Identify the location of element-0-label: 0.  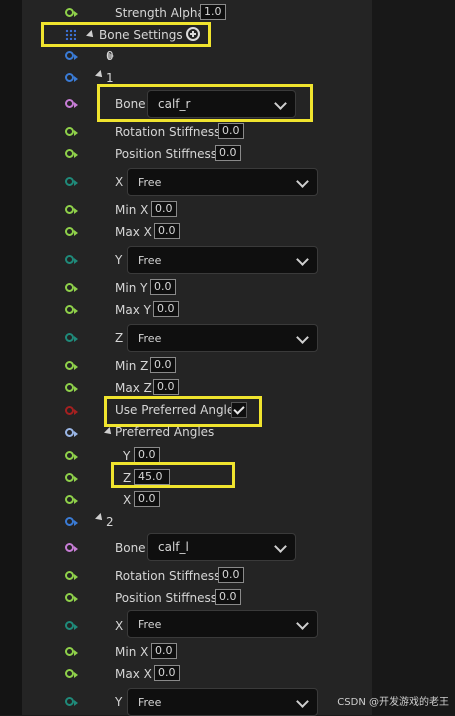
(110, 56).